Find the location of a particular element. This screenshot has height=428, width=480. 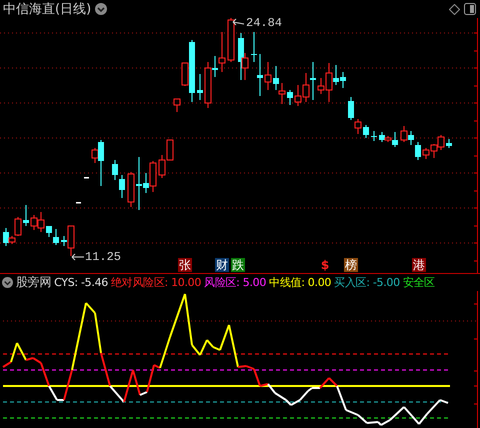

low-price-label: 11.25 is located at coordinates (103, 257).